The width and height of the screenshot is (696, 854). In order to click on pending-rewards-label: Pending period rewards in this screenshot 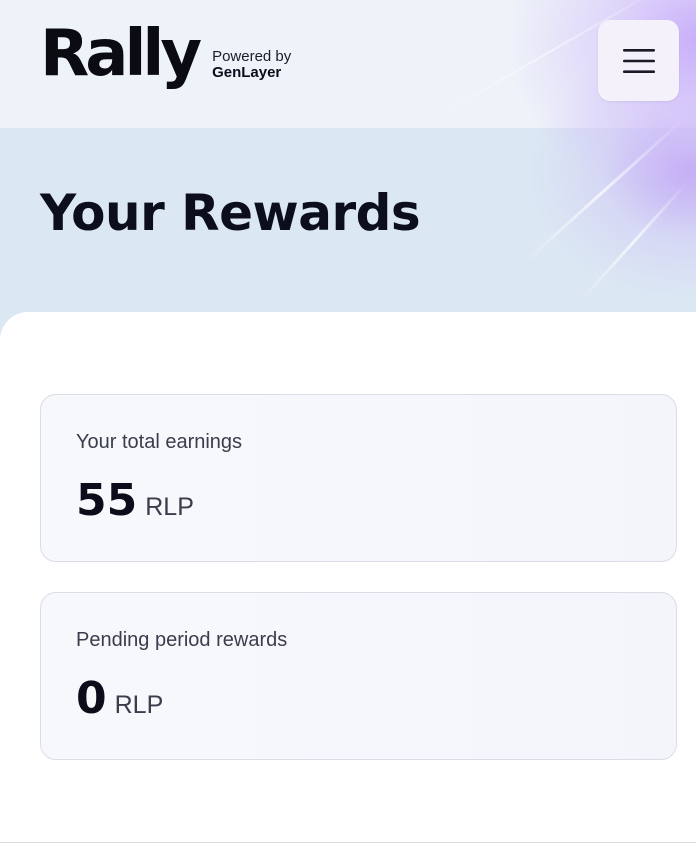, I will do `click(182, 640)`.